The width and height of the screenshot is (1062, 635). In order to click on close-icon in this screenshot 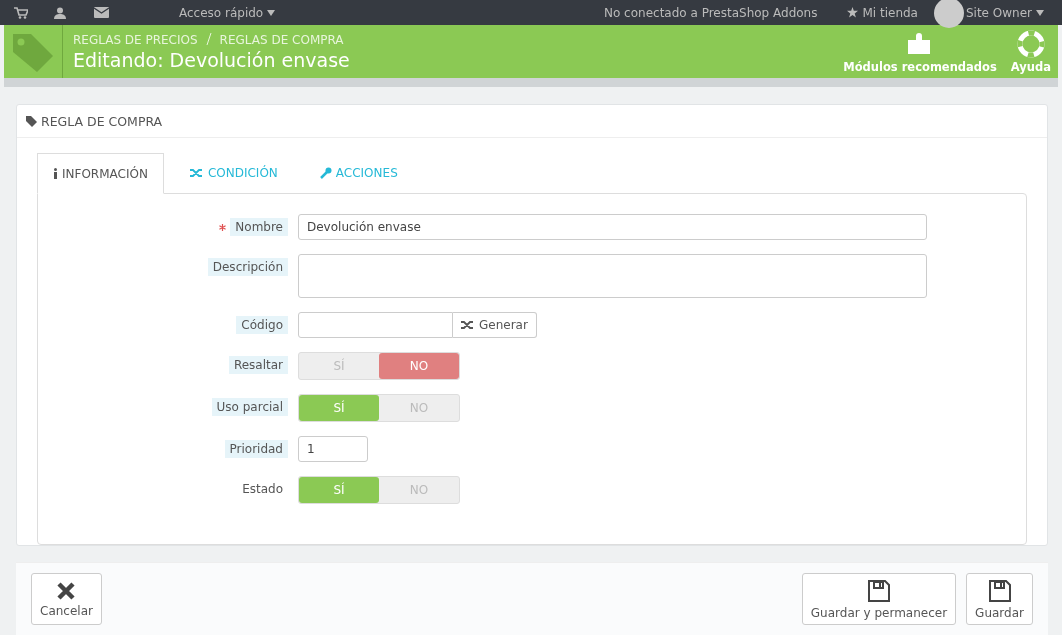, I will do `click(66, 590)`.